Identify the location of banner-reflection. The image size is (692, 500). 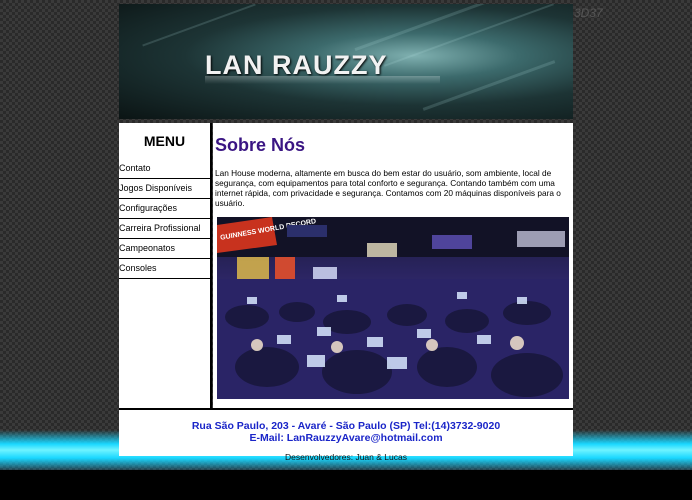
(322, 80).